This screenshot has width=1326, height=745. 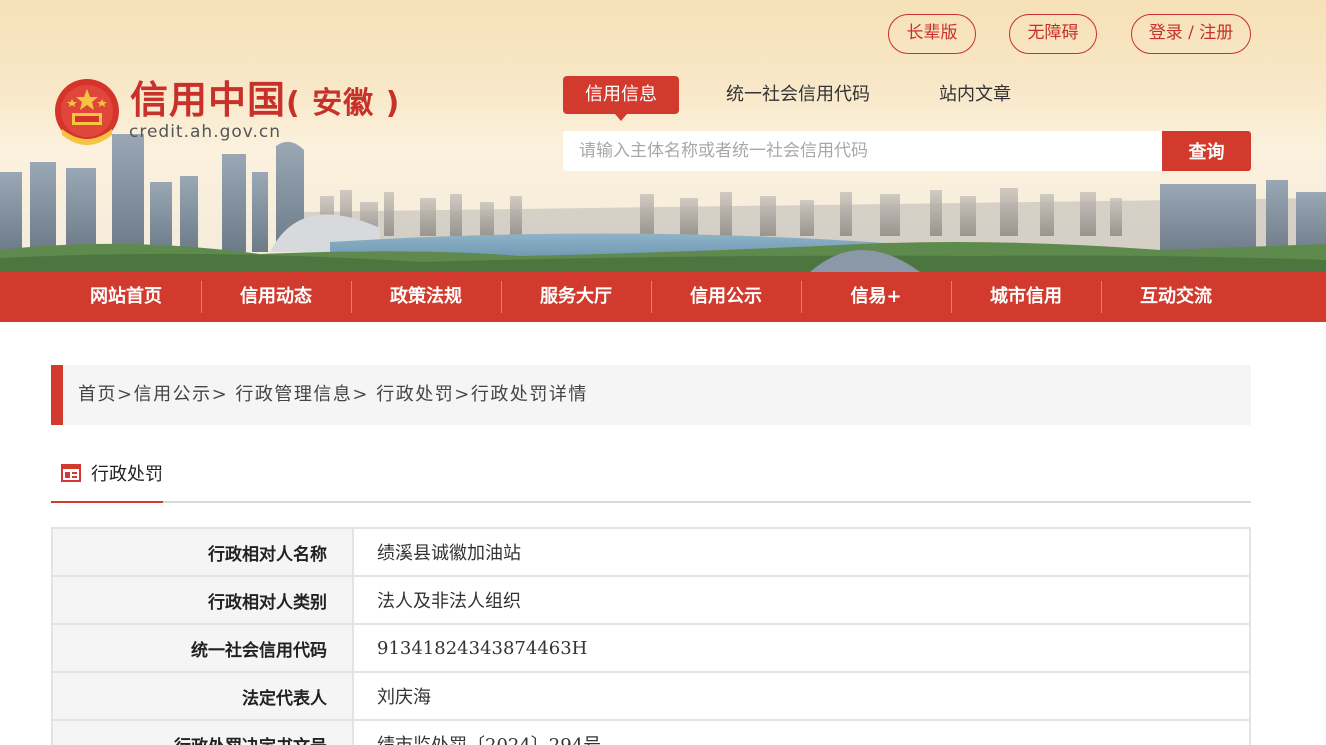 I want to click on logo-title: 信用中国( 安徽 ), so click(x=265, y=102).